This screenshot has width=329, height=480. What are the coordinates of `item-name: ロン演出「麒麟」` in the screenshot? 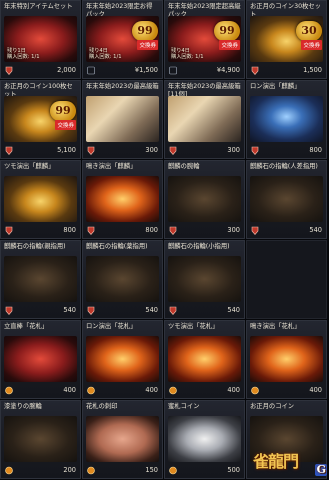 It's located at (275, 86).